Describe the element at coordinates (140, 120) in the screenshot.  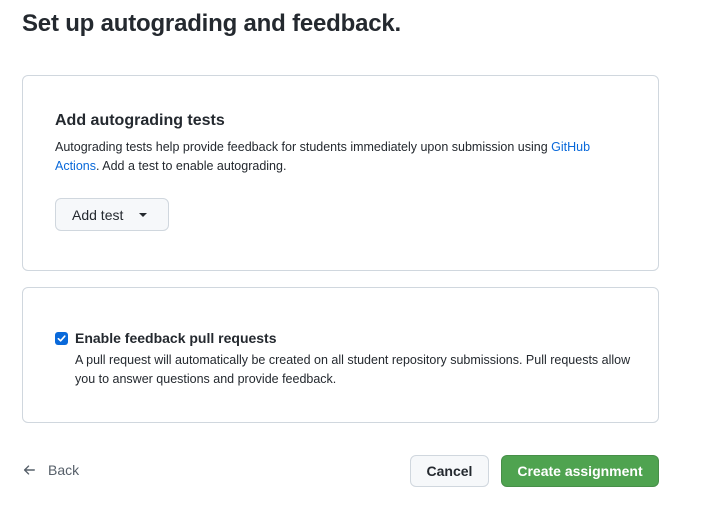
I see `autograding-title: Add autograding tests` at that location.